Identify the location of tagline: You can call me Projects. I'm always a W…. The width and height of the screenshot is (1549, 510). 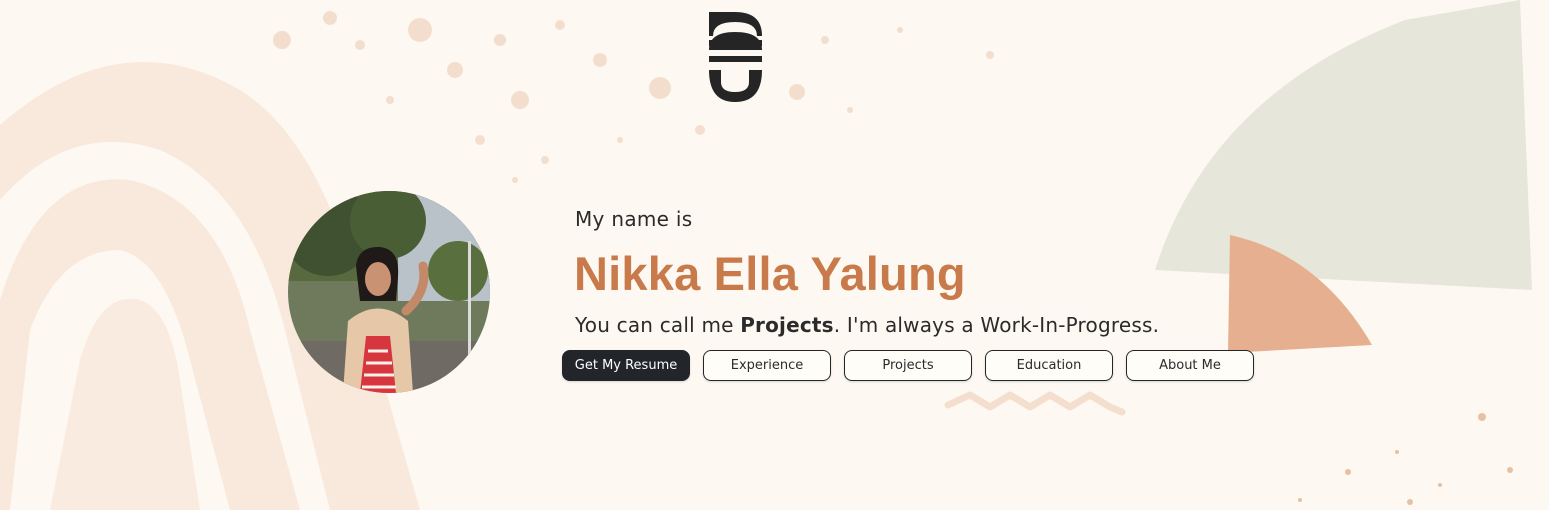
(867, 325).